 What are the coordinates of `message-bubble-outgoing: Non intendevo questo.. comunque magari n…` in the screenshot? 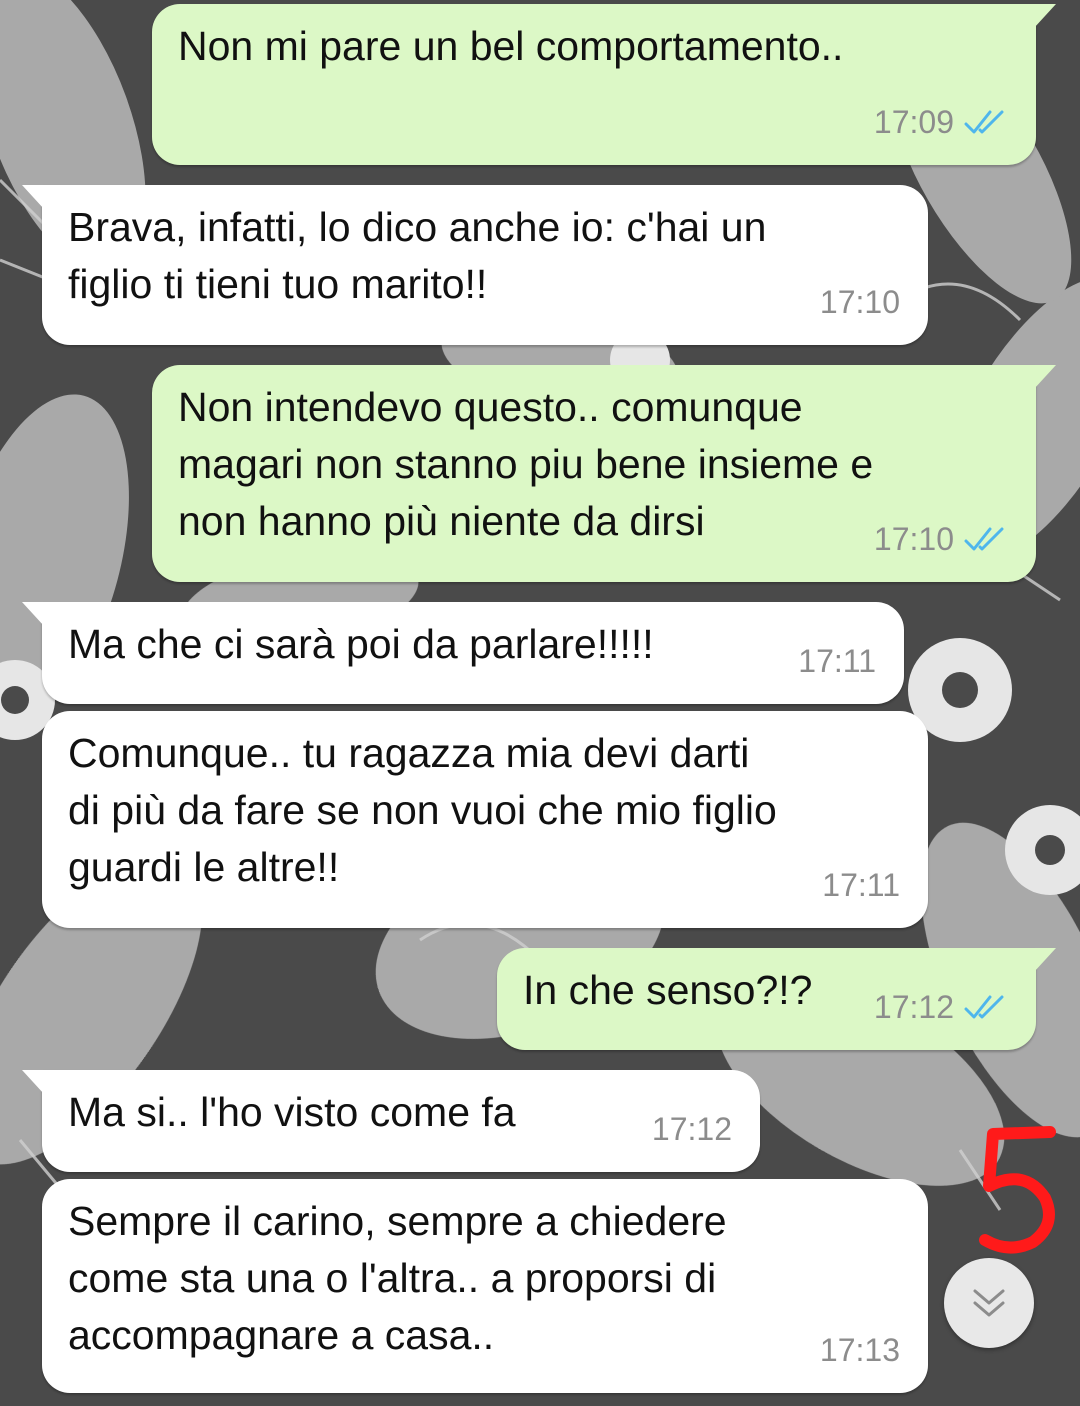 It's located at (604, 473).